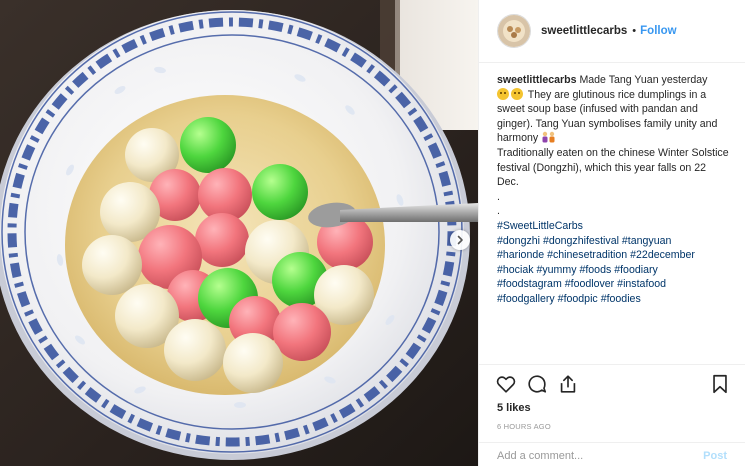 Image resolution: width=745 pixels, height=466 pixels. I want to click on comment-icon, so click(537, 384).